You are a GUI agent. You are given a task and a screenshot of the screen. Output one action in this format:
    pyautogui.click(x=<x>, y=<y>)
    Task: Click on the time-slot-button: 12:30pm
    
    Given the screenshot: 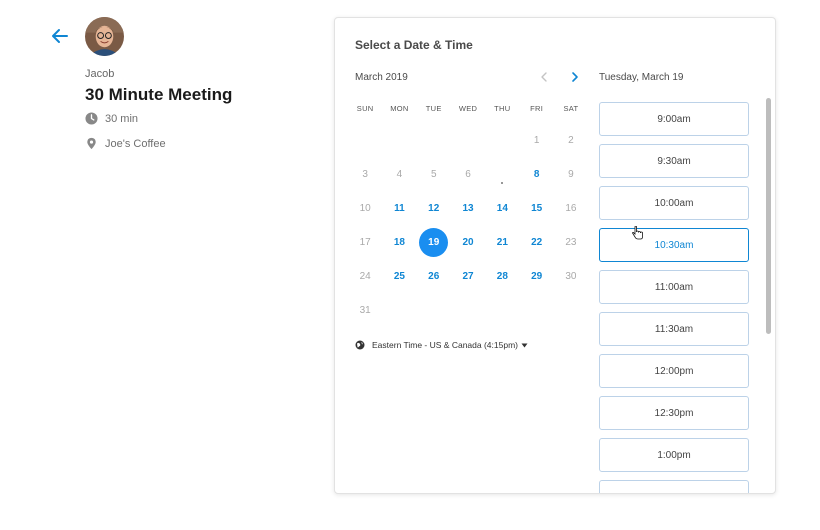 What is the action you would take?
    pyautogui.click(x=674, y=413)
    